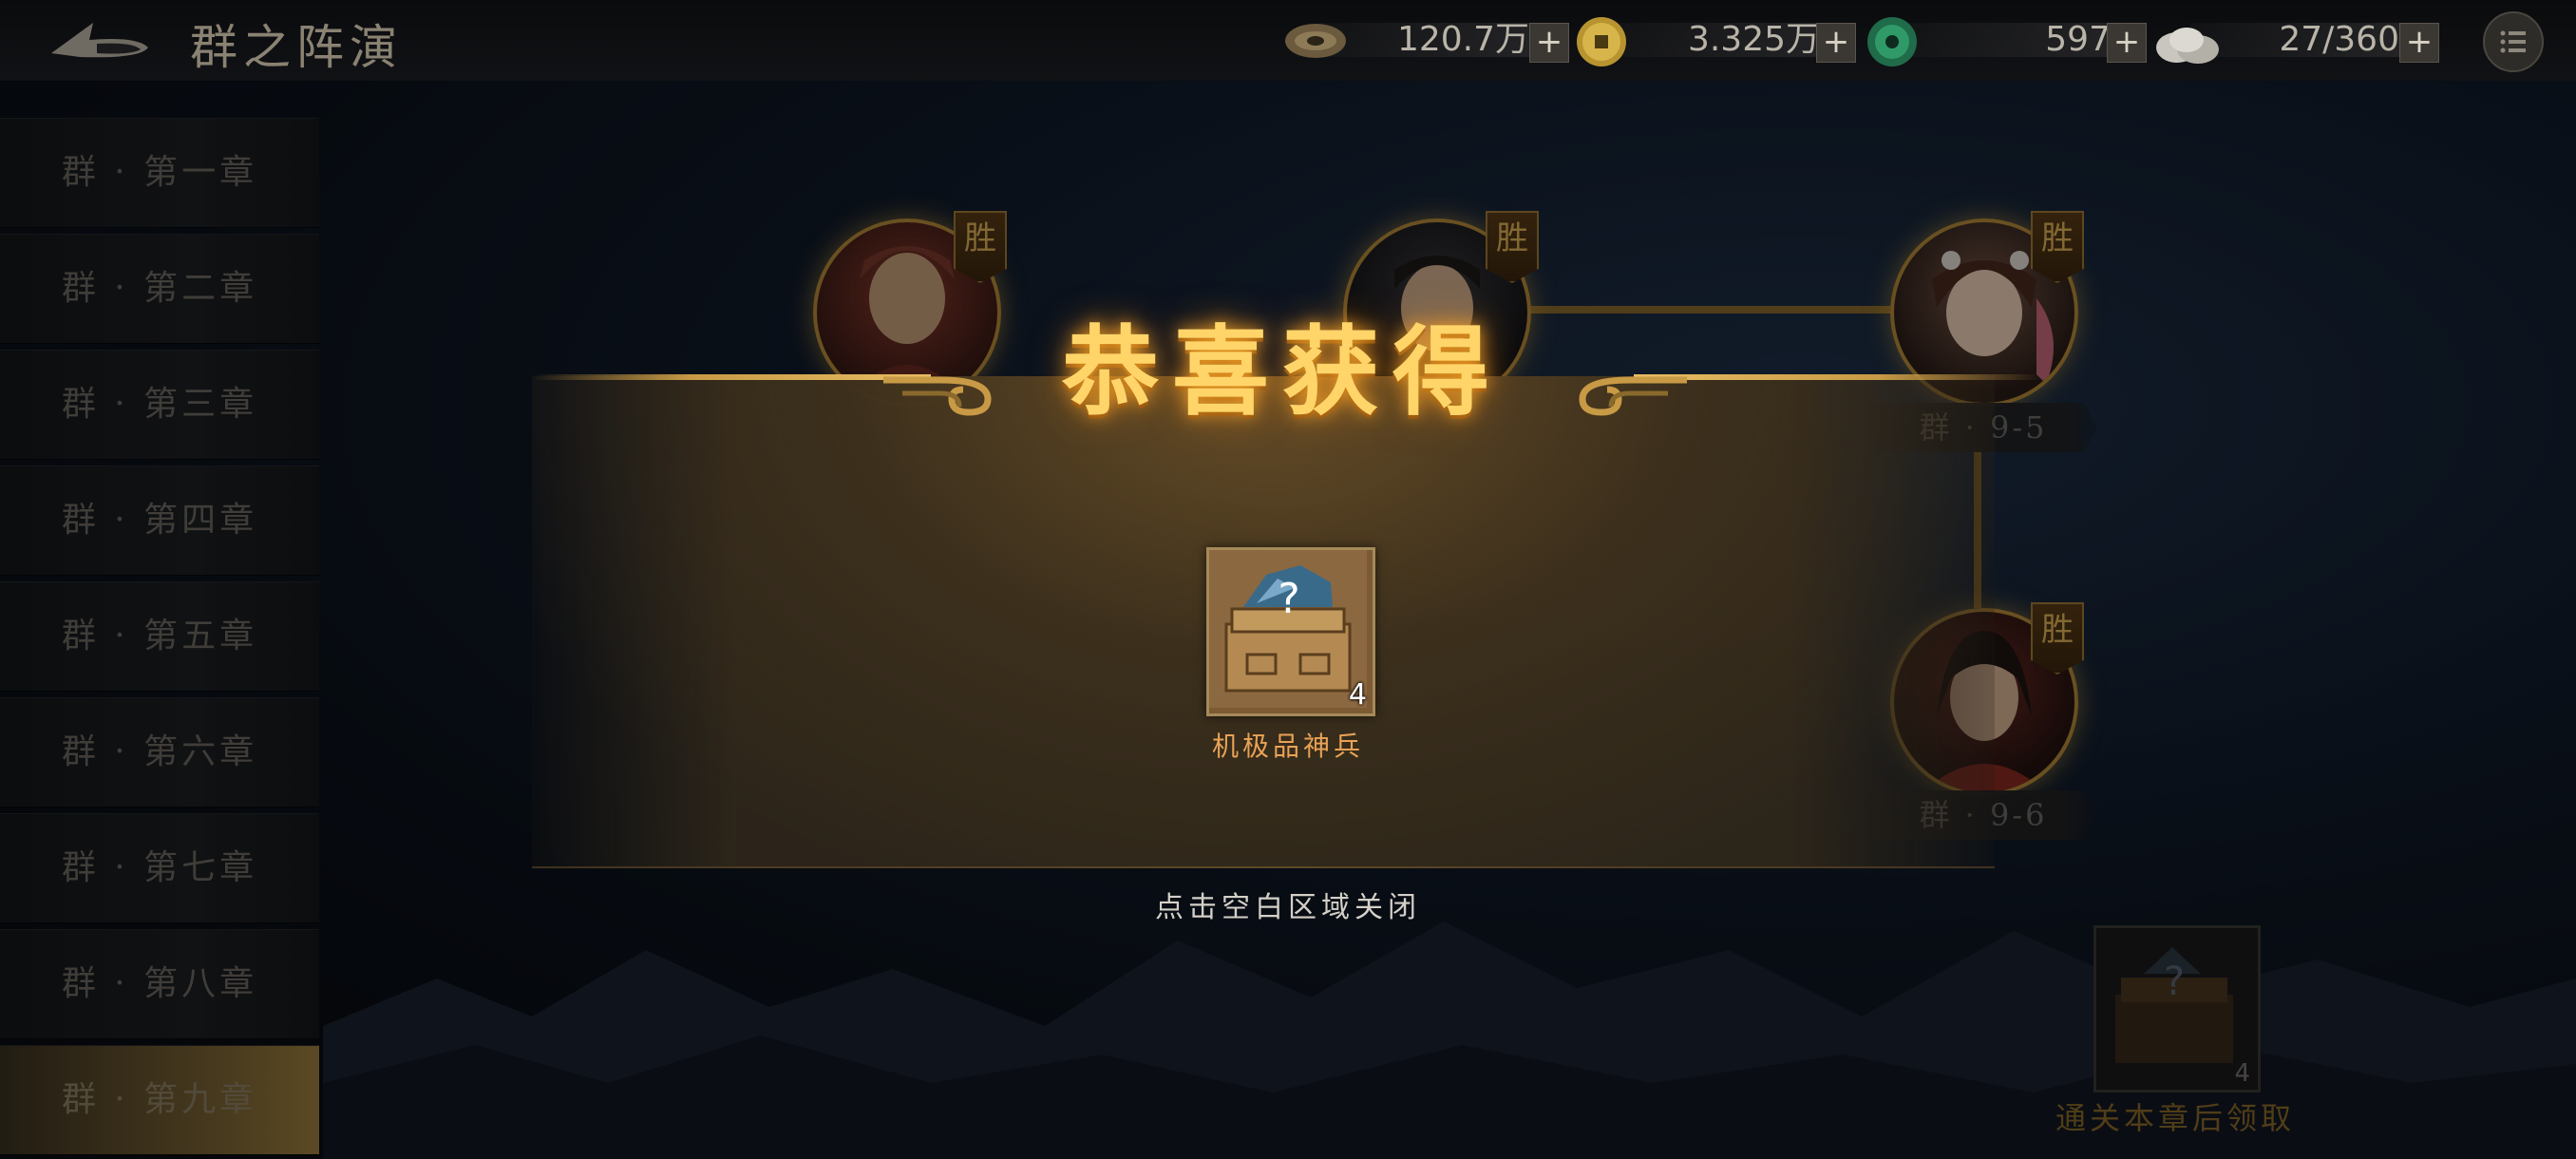 The height and width of the screenshot is (1159, 2576). I want to click on page-title: 群之阵演, so click(296, 47).